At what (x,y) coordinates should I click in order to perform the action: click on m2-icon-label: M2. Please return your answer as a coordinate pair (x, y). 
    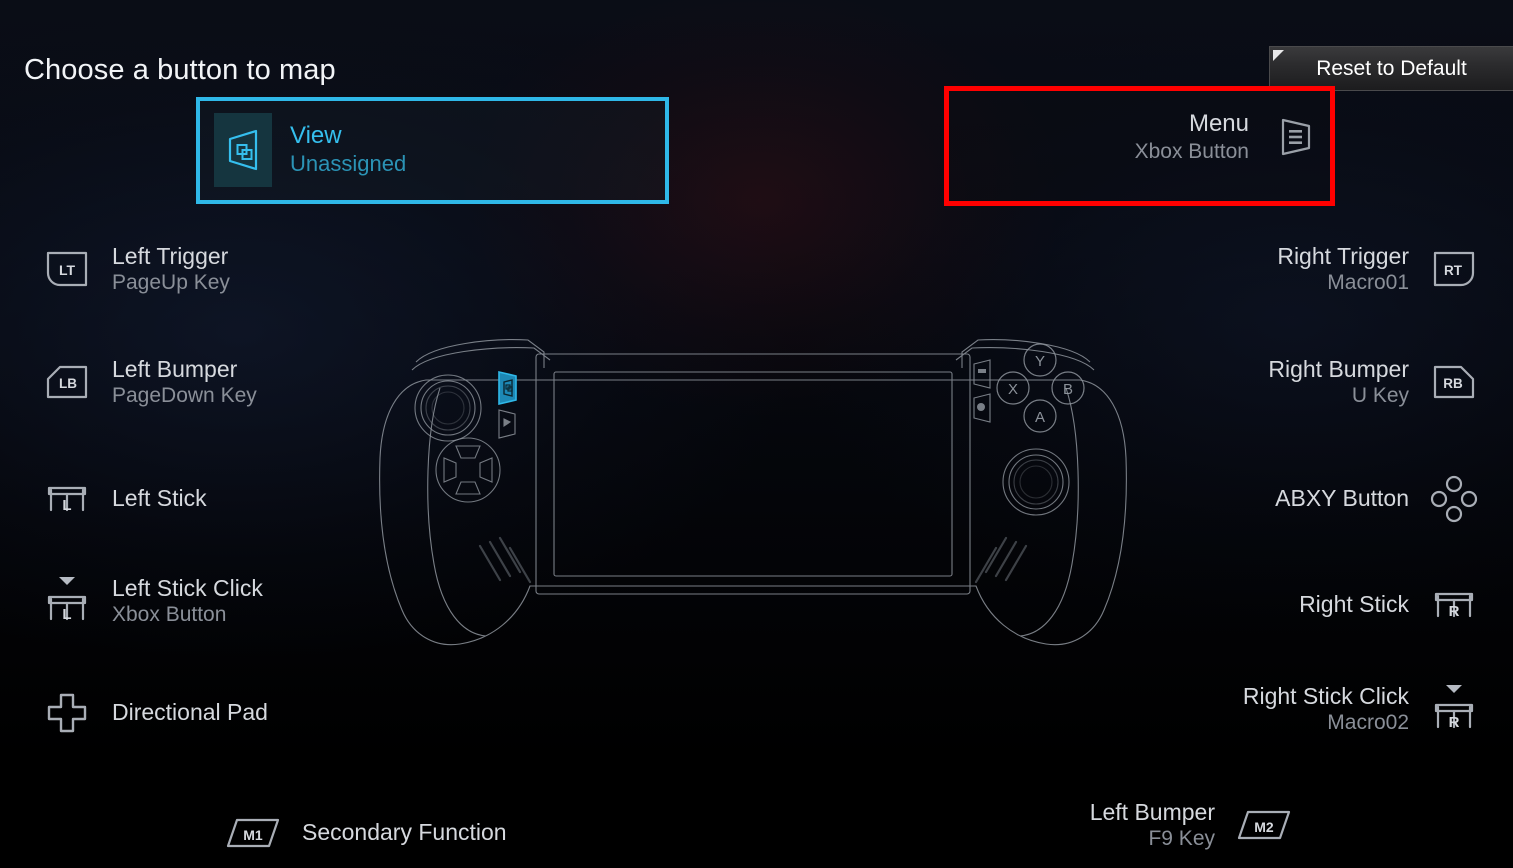
    Looking at the image, I should click on (1264, 827).